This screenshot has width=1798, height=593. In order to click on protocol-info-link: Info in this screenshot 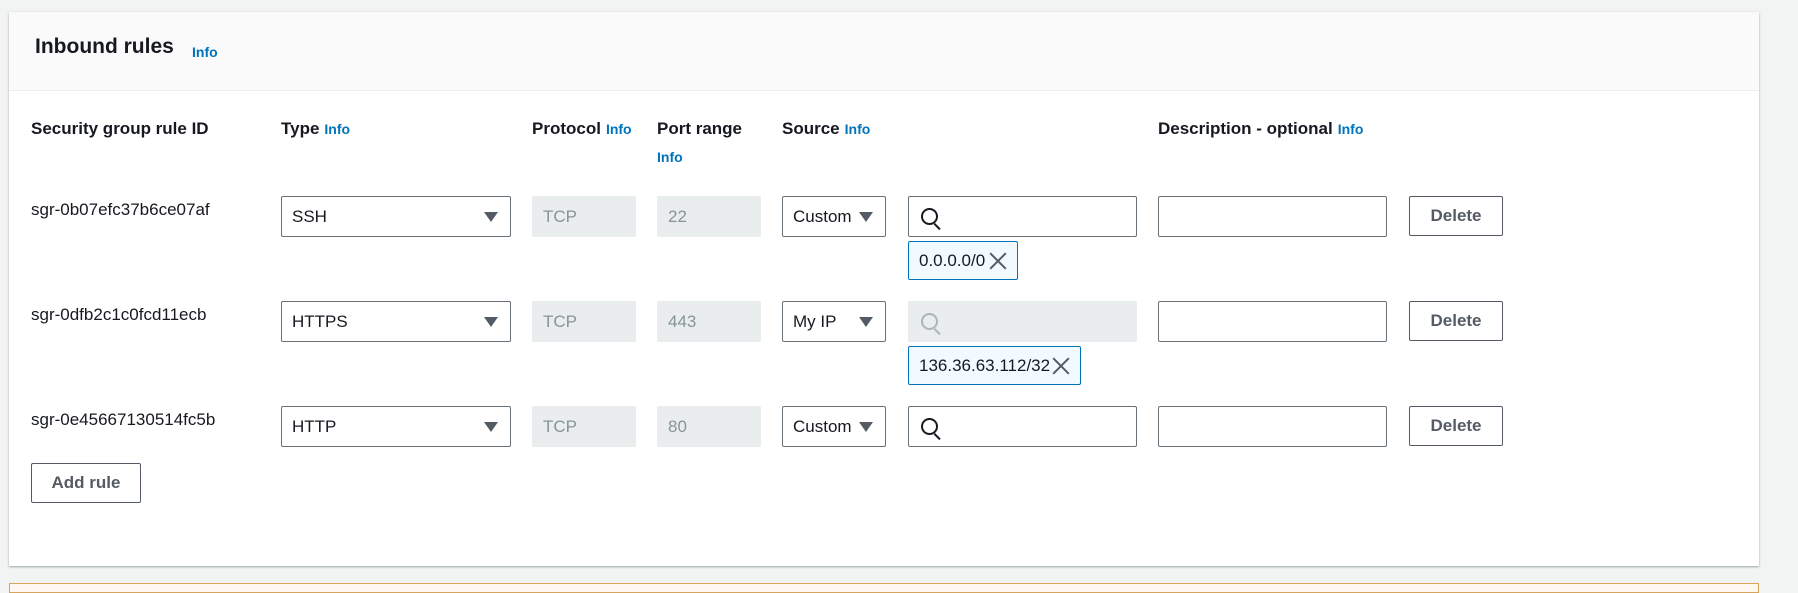, I will do `click(619, 129)`.